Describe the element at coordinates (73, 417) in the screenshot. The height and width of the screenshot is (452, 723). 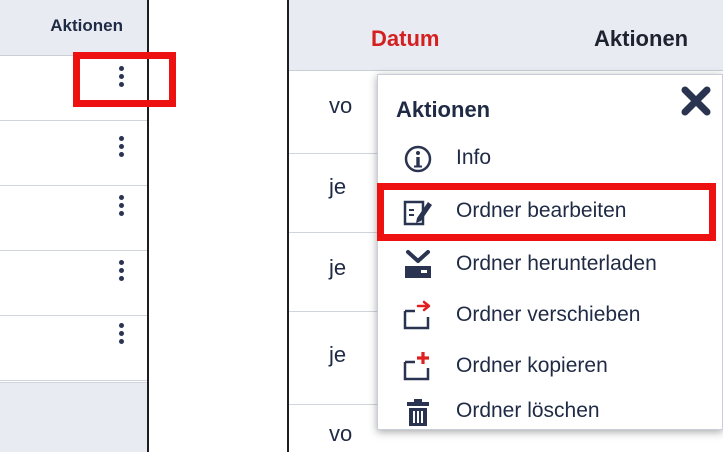
I see `table-footer` at that location.